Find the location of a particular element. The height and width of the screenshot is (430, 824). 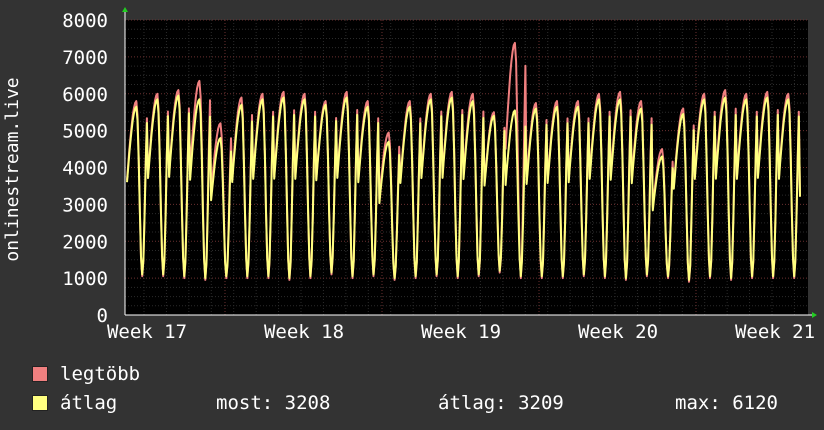

y-tick-label: 3000 is located at coordinates (85, 205).